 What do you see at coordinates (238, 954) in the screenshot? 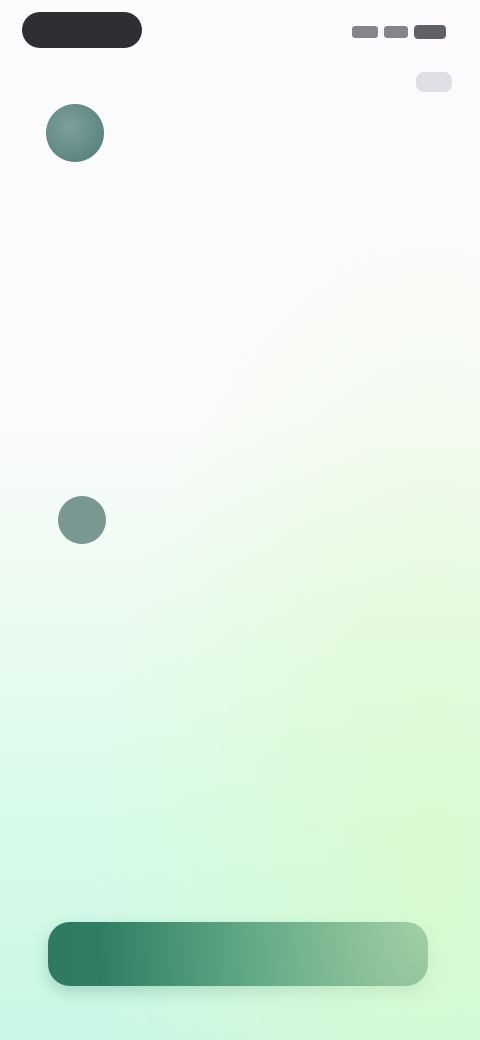
I see `primary-action-button` at bounding box center [238, 954].